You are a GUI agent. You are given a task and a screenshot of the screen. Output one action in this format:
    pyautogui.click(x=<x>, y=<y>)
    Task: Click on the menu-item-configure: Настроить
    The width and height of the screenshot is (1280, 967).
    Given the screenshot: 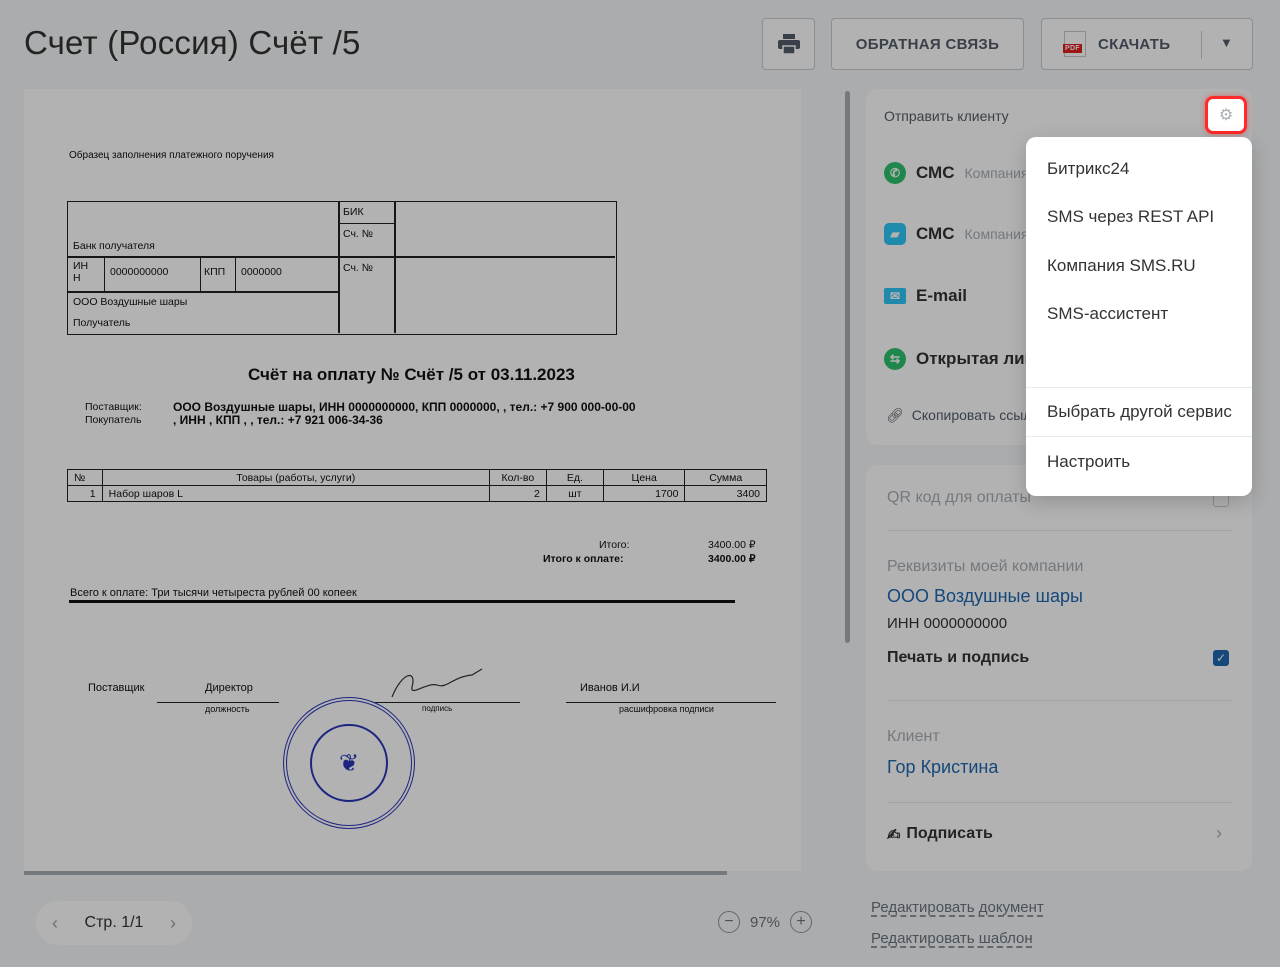 What is the action you would take?
    pyautogui.click(x=1088, y=462)
    